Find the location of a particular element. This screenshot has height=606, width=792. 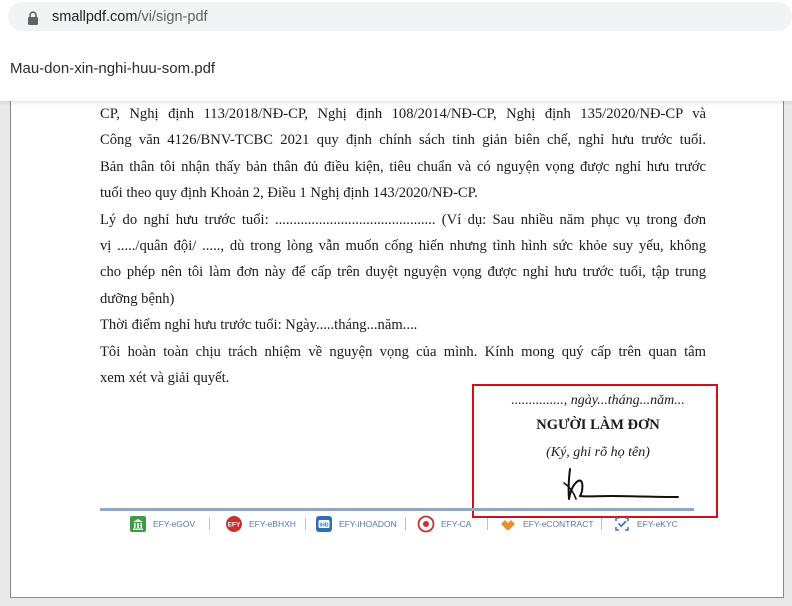

footer-logo-ihoadon: iHD EFY-iHOADON is located at coordinates (356, 524).